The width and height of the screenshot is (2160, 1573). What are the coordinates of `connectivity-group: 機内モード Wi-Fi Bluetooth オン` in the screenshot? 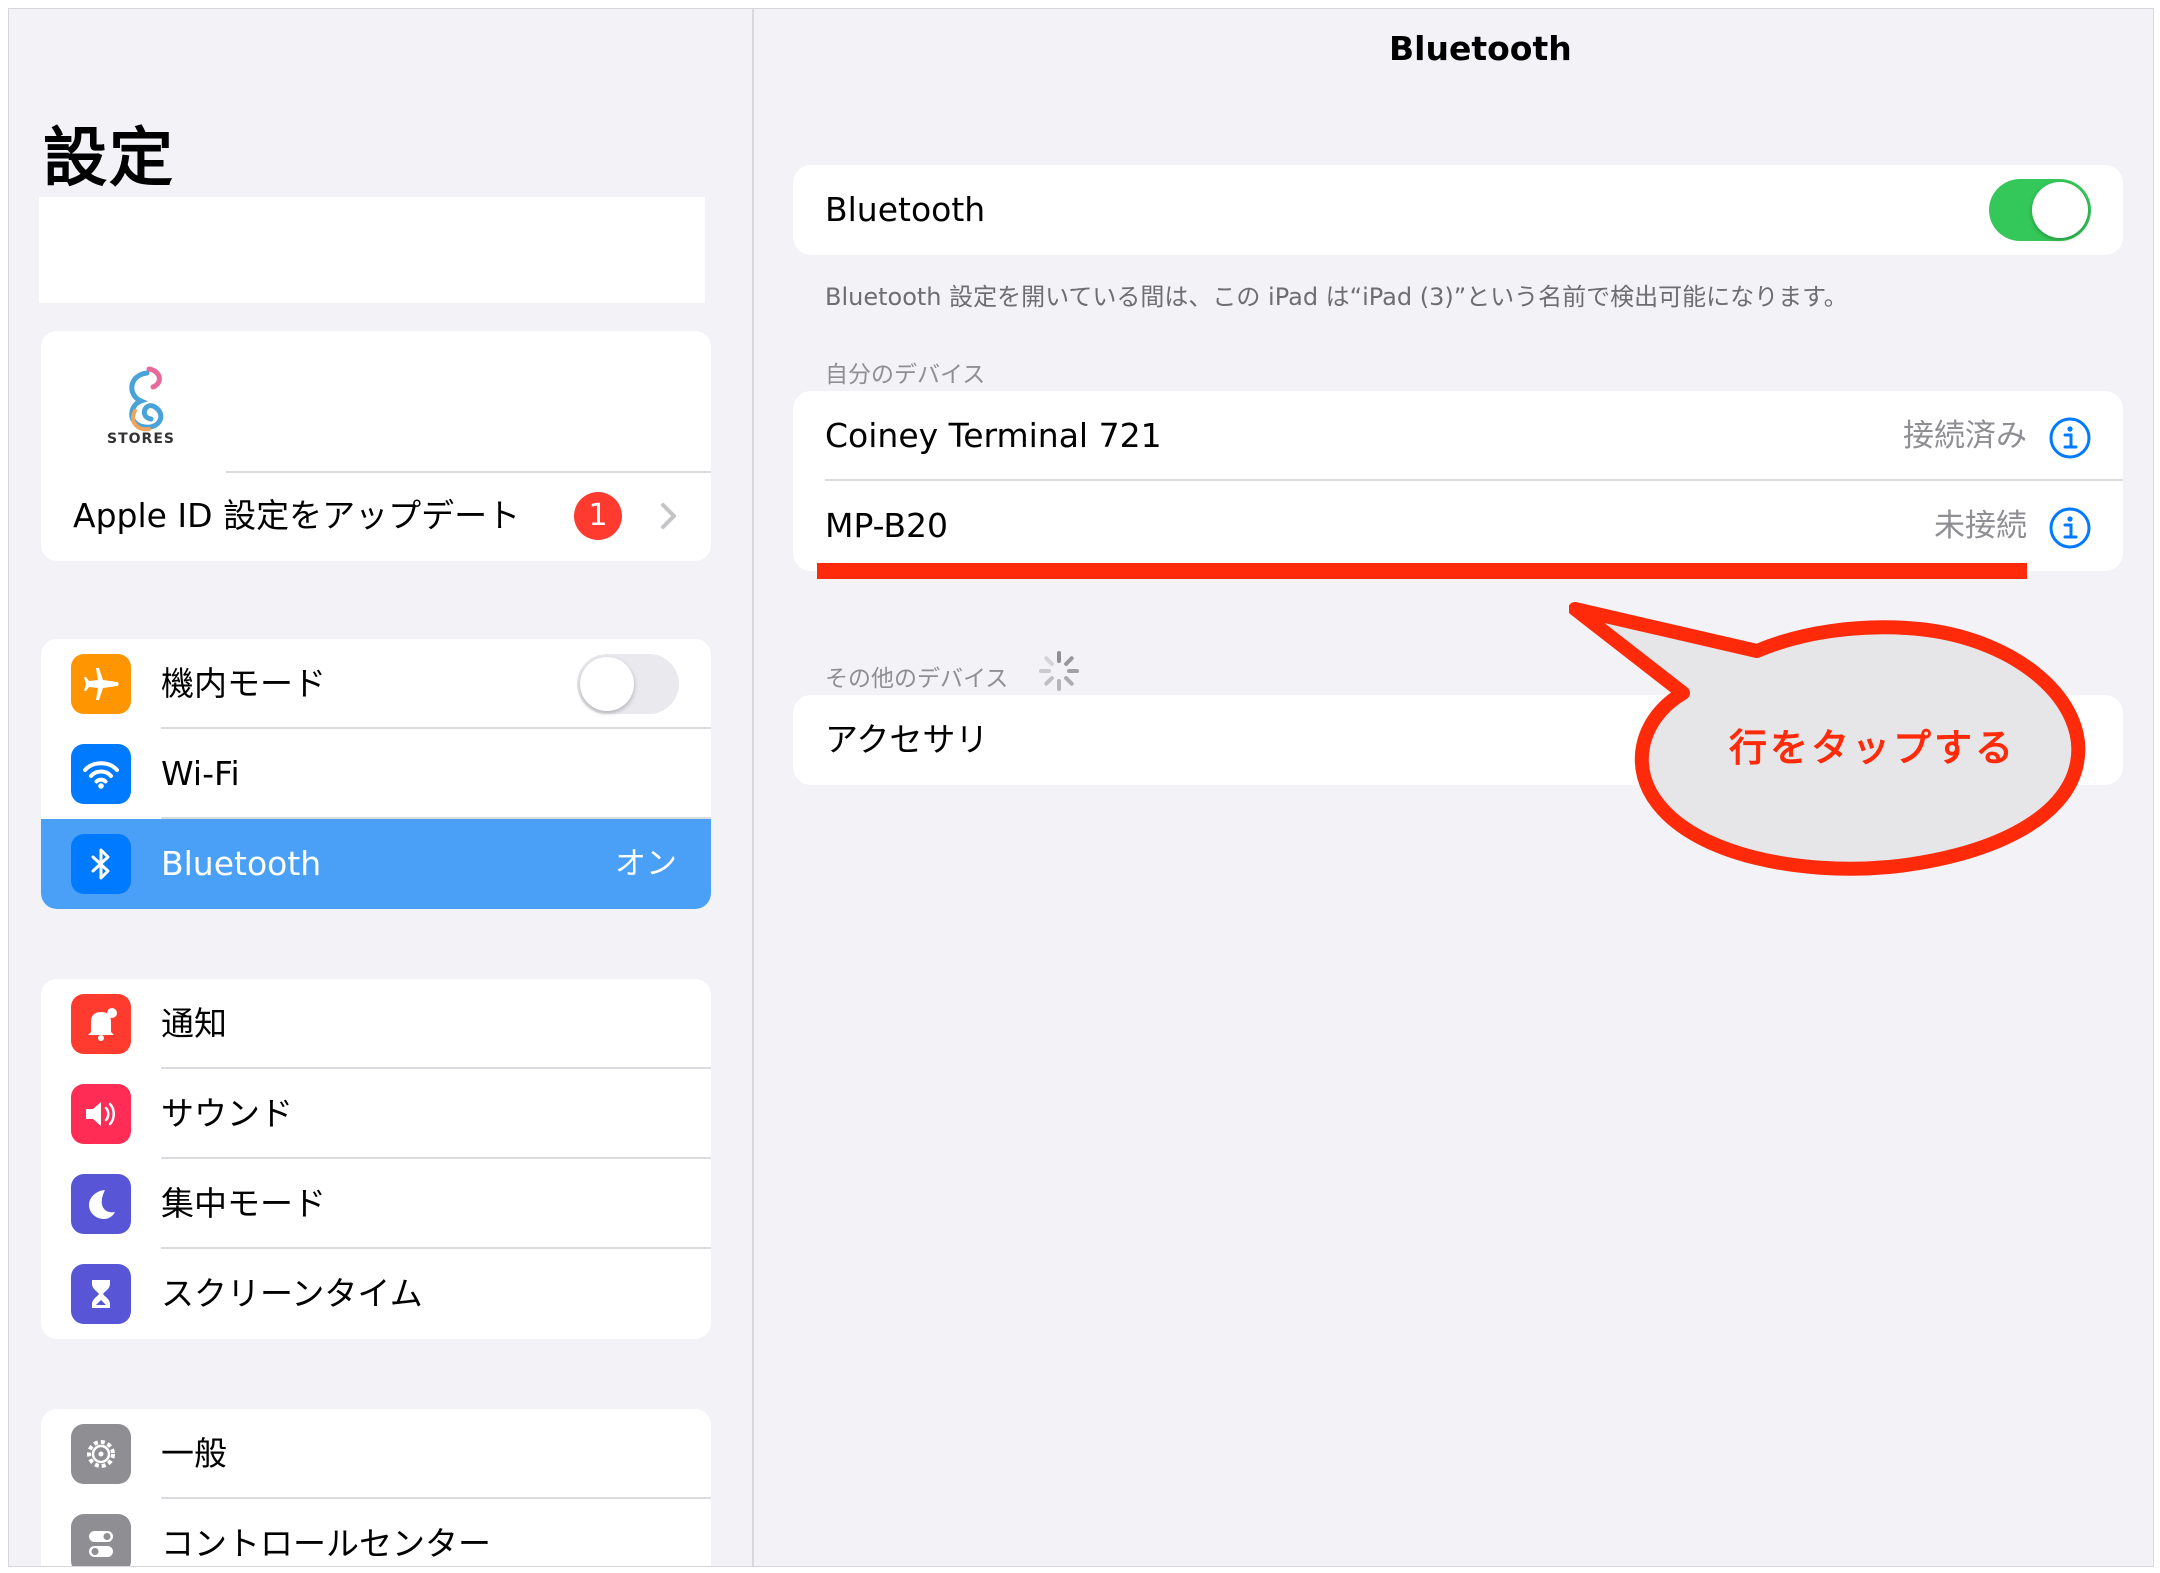 It's located at (376, 774).